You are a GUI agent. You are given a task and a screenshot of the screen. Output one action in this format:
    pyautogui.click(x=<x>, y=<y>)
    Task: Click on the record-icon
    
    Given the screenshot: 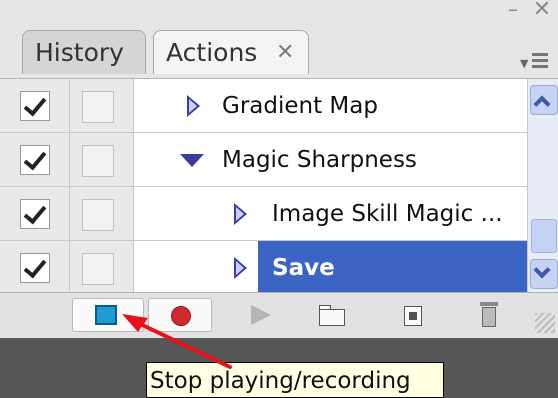 What is the action you would take?
    pyautogui.click(x=181, y=316)
    